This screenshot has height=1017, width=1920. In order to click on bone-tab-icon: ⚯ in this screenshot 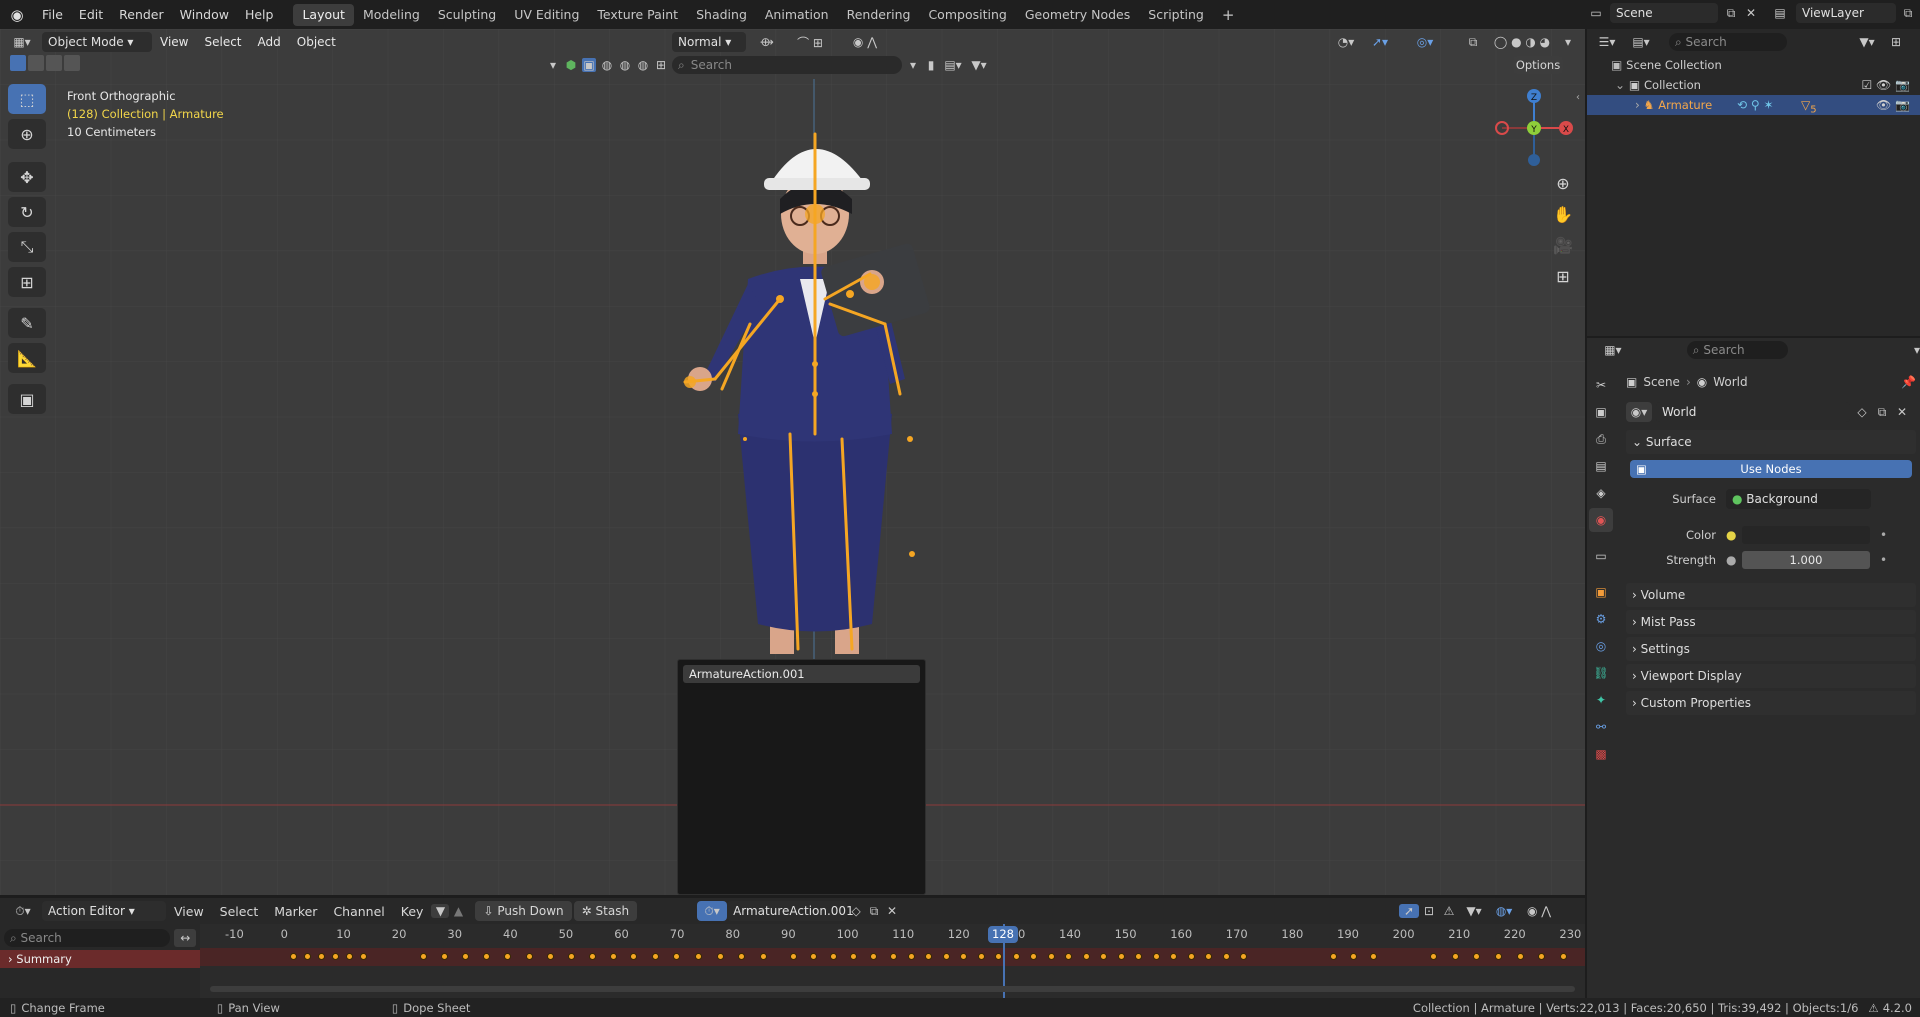, I will do `click(1601, 727)`.